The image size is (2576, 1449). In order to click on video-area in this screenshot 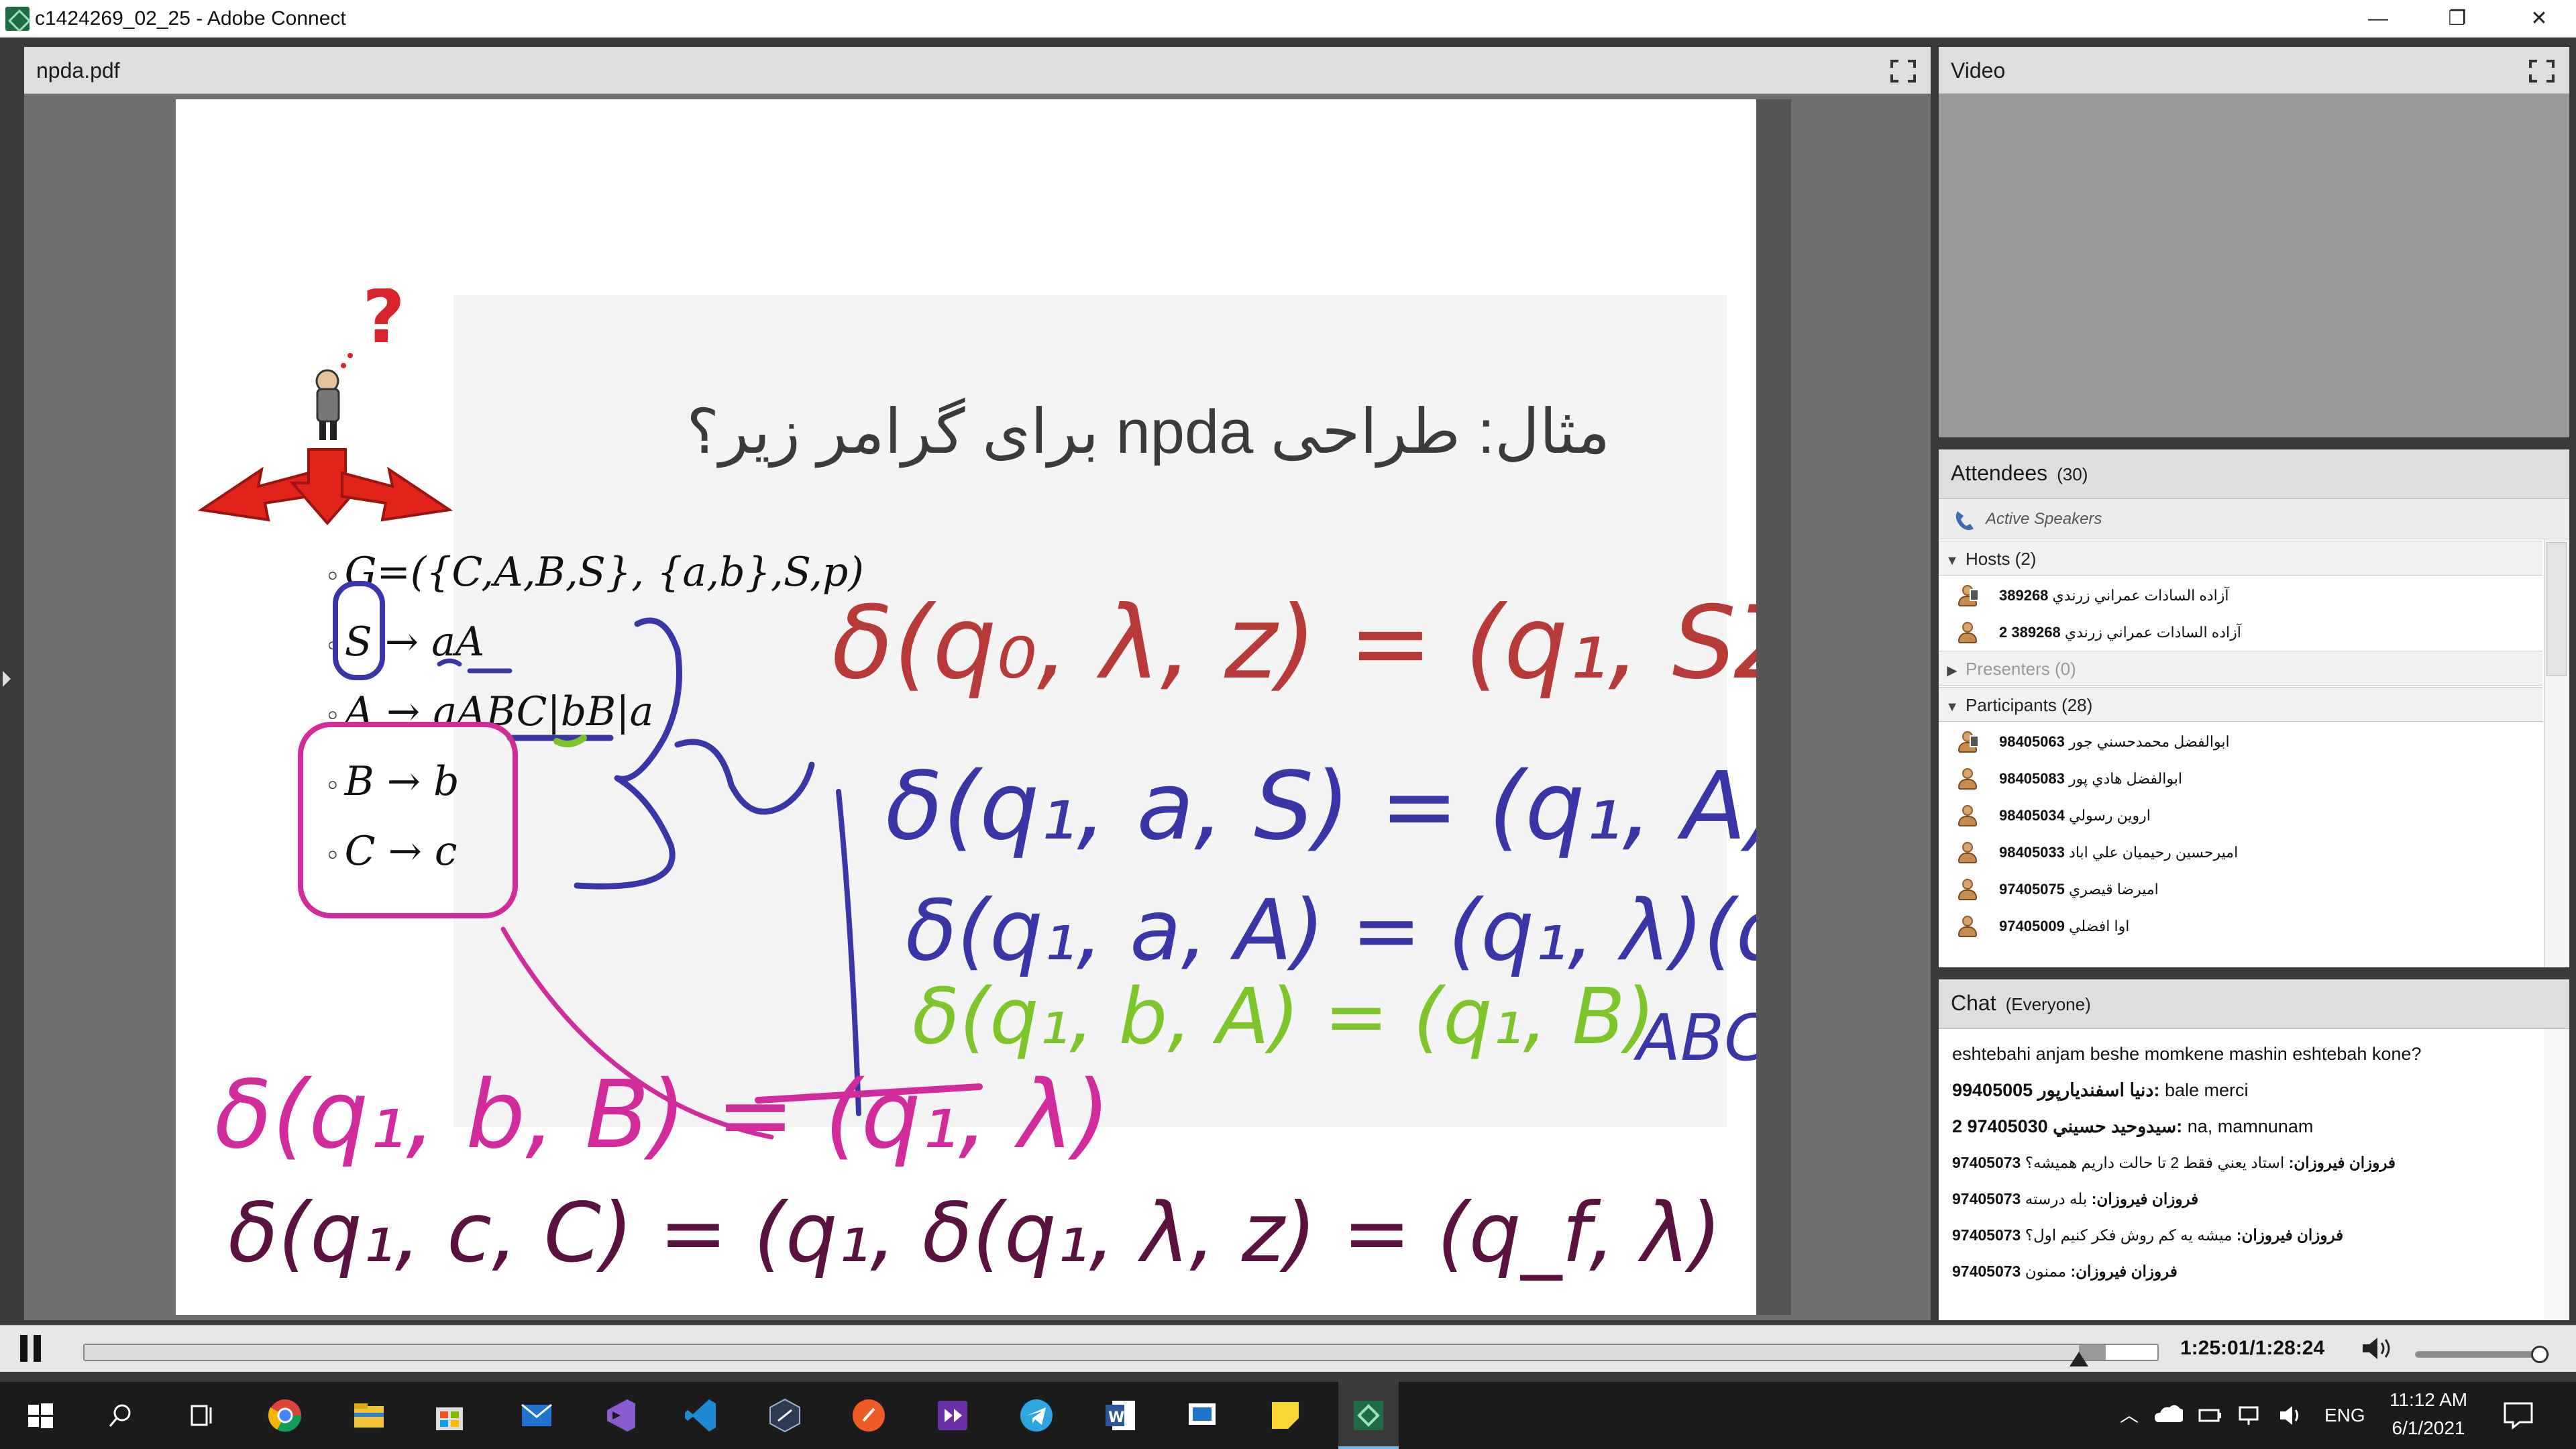, I will do `click(2254, 265)`.